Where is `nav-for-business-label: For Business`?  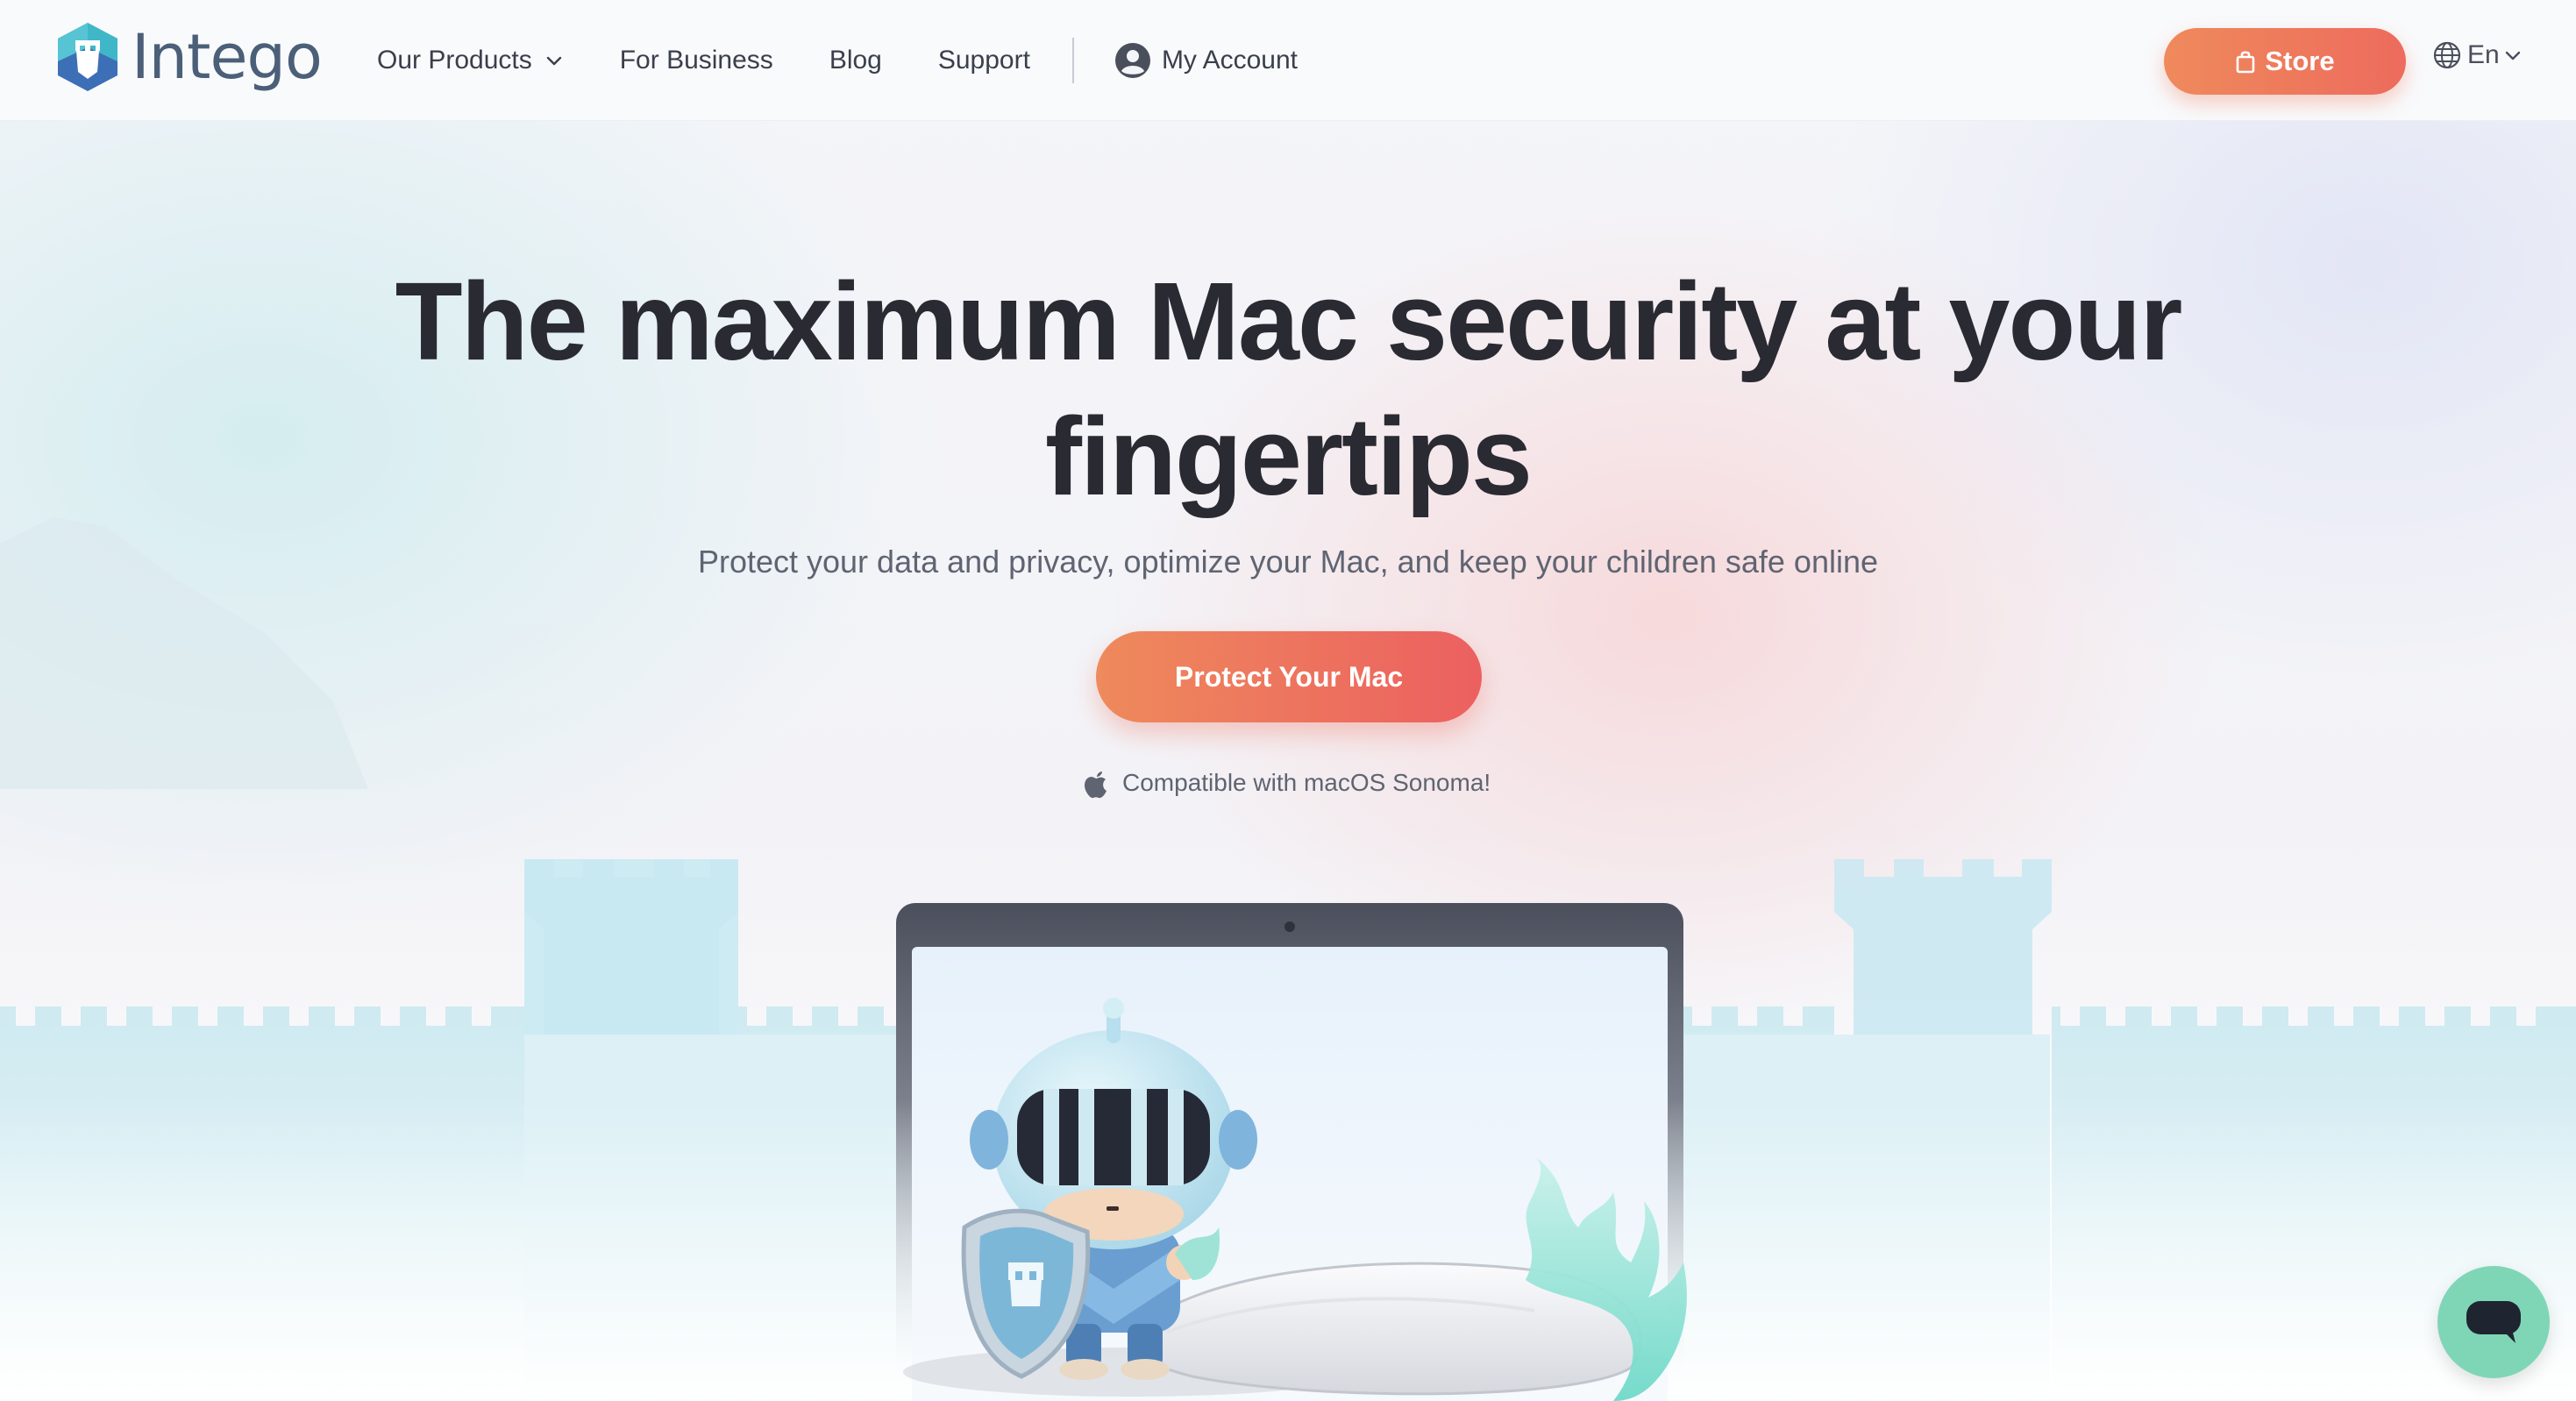 nav-for-business-label: For Business is located at coordinates (696, 60).